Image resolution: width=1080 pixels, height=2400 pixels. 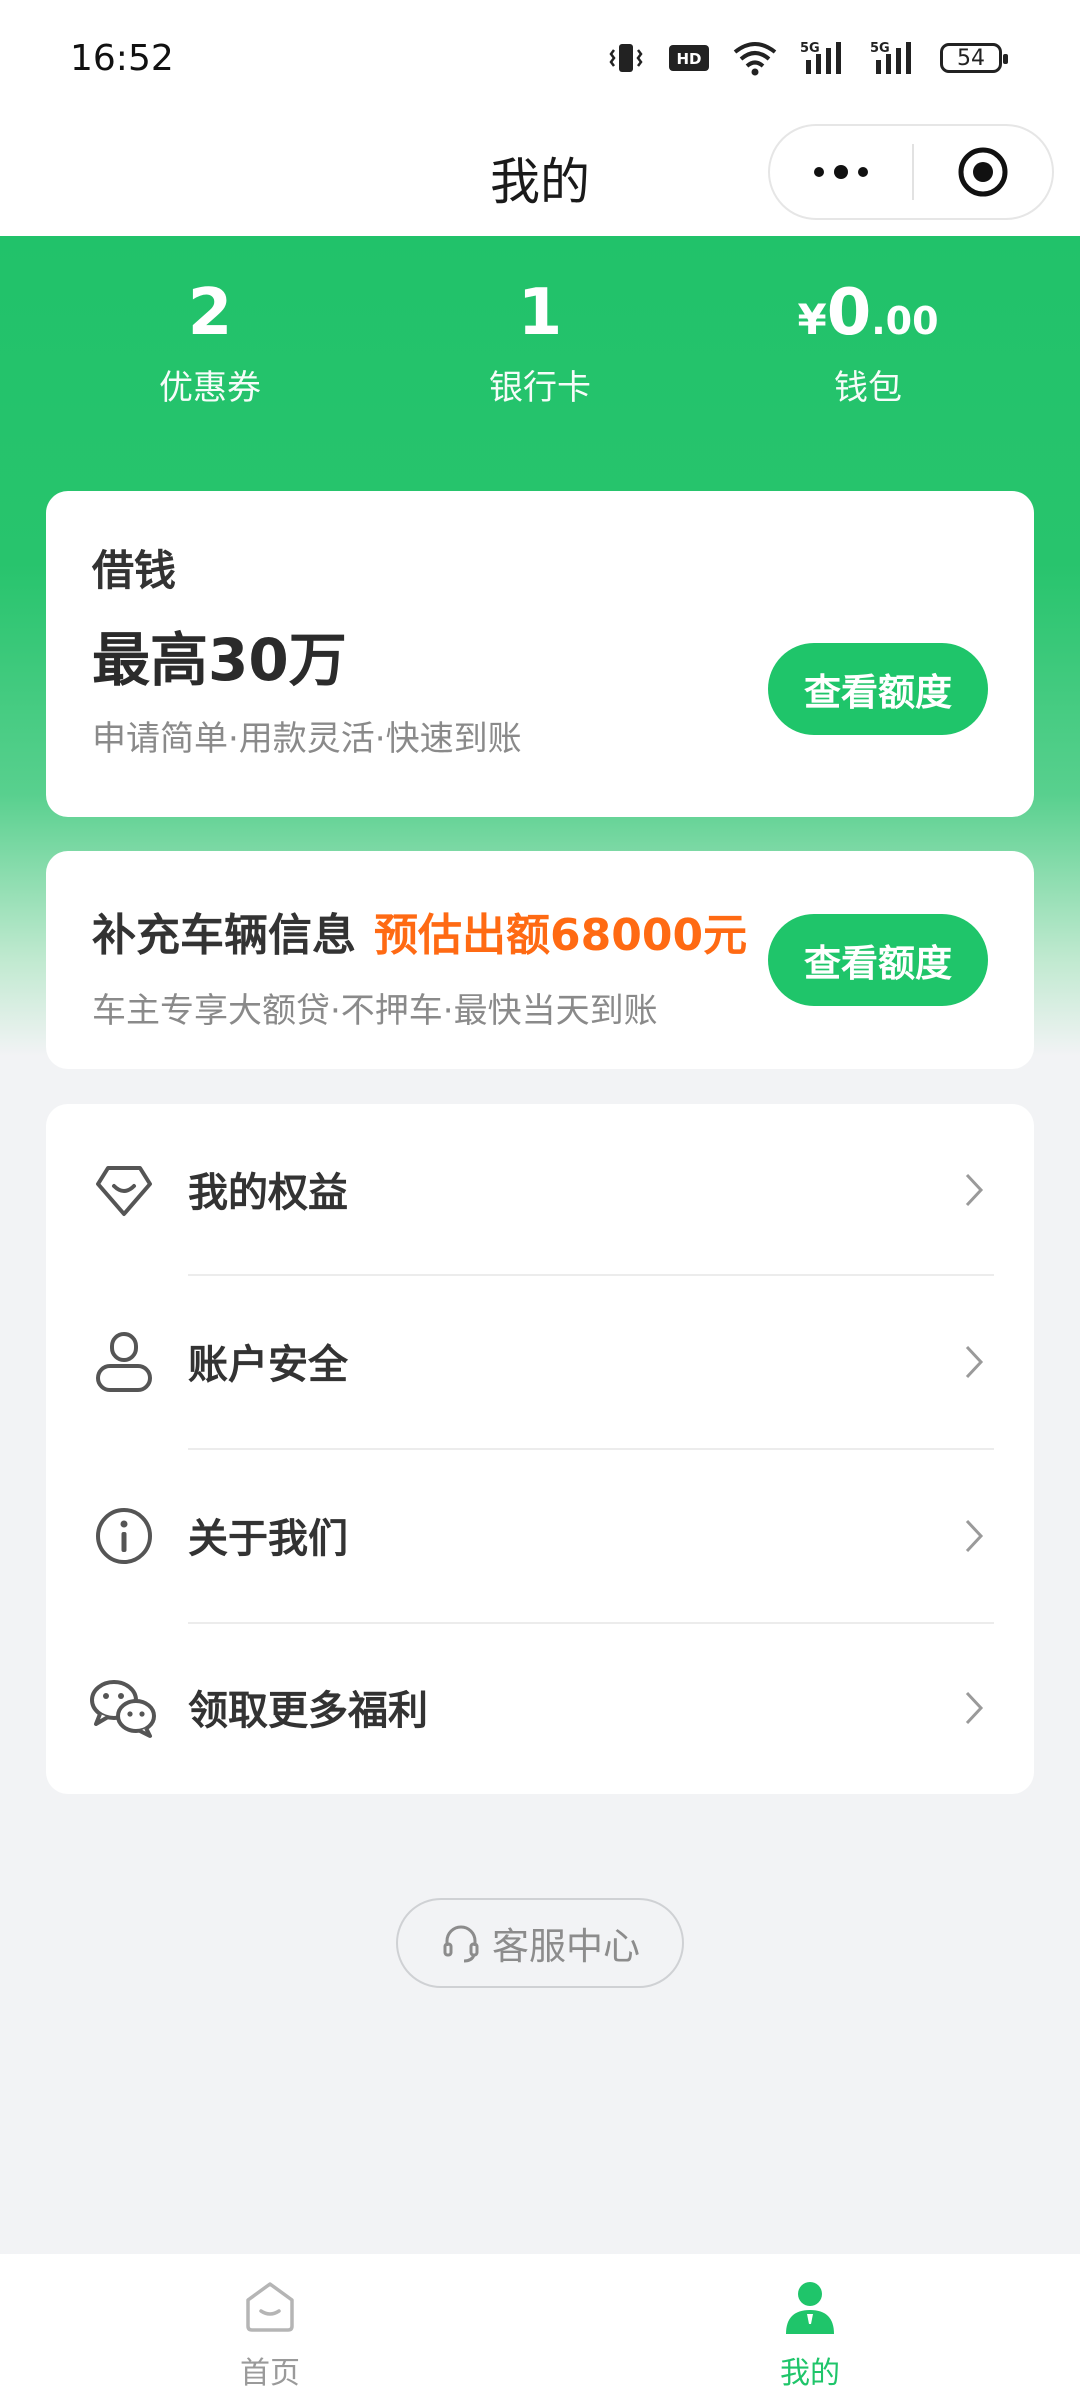 I want to click on car-view-quota-button: 查看额度, so click(x=878, y=960).